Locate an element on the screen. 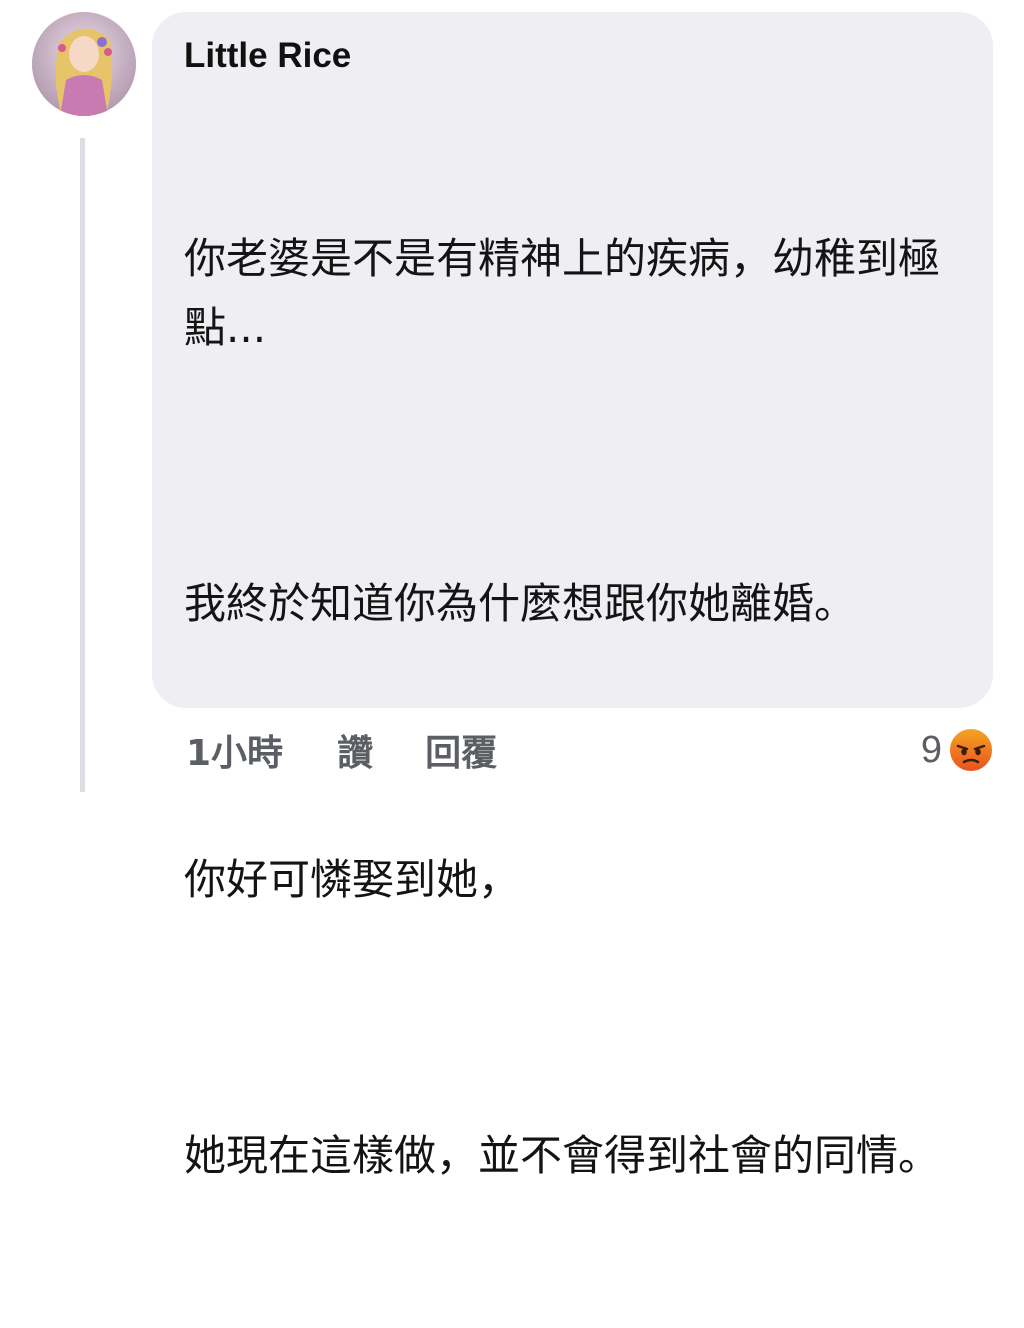 This screenshot has width=1024, height=1328. avatar-image is located at coordinates (84, 64).